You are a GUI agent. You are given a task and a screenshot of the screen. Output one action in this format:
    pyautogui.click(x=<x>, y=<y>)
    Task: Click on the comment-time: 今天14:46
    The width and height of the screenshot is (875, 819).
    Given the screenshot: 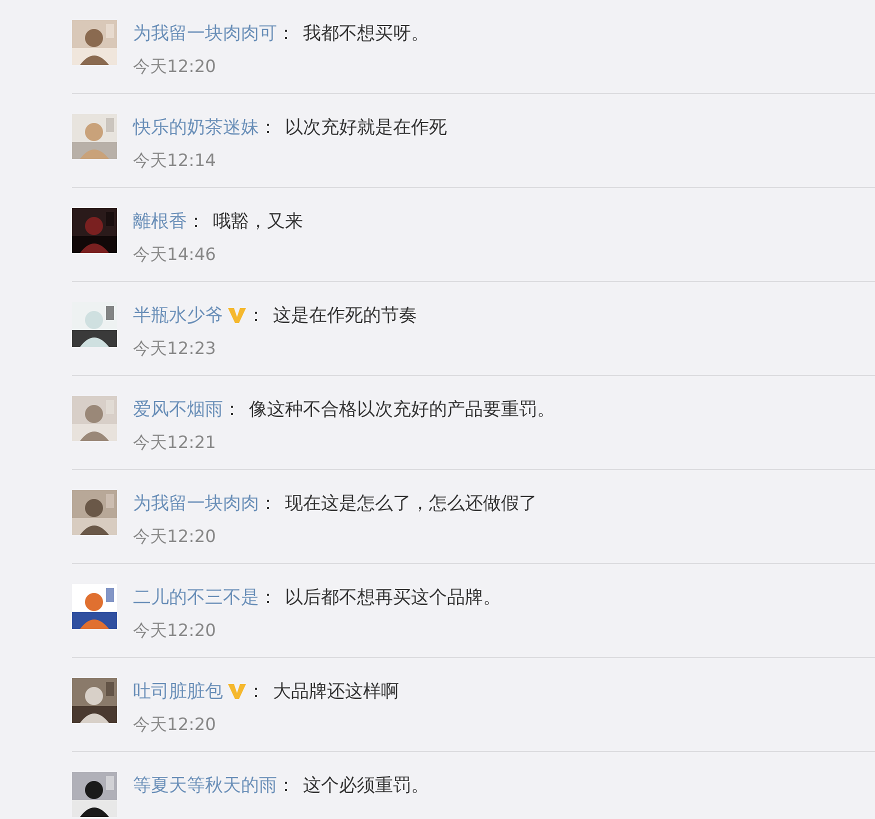 What is the action you would take?
    pyautogui.click(x=175, y=255)
    